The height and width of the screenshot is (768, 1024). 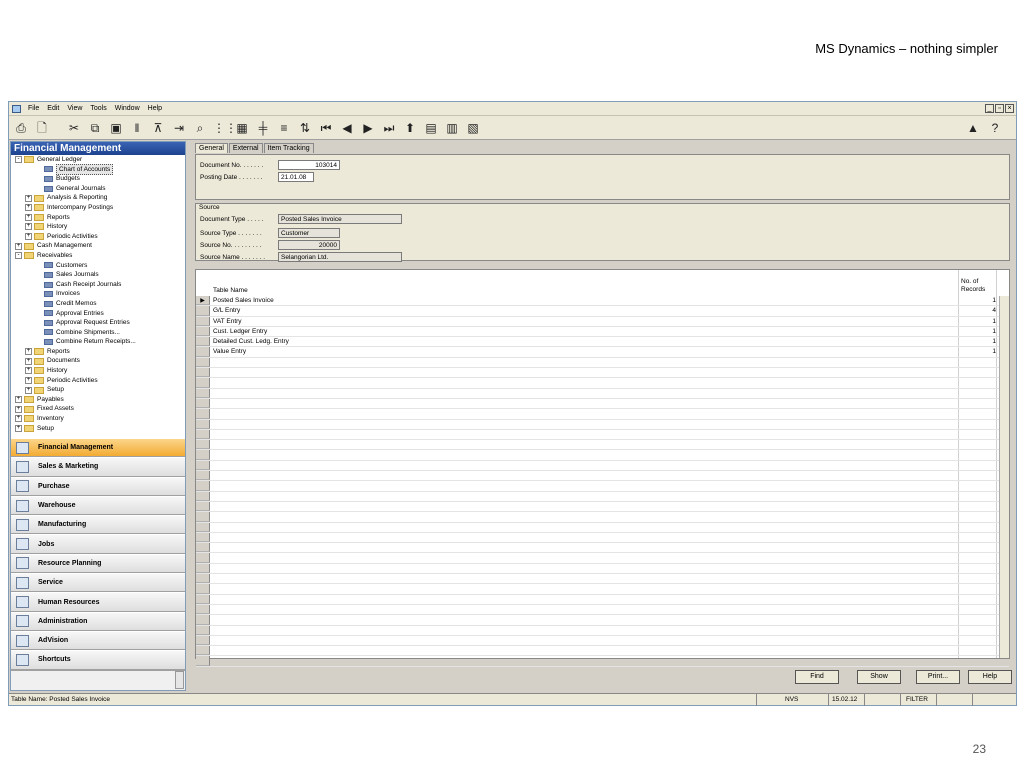 I want to click on tree-node: - Receivables, so click(x=98, y=256).